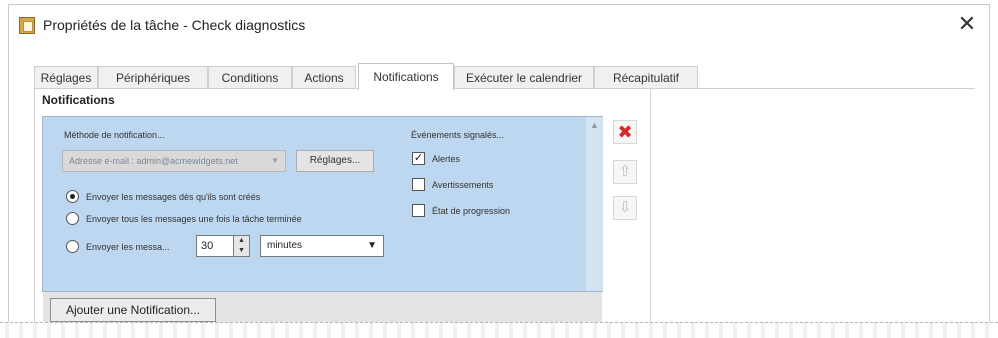 Image resolution: width=998 pixels, height=338 pixels. What do you see at coordinates (418, 210) in the screenshot?
I see `checkbox-etat-de-progression` at bounding box center [418, 210].